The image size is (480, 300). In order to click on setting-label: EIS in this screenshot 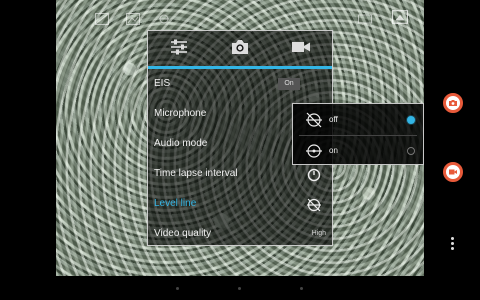, I will do `click(162, 83)`.